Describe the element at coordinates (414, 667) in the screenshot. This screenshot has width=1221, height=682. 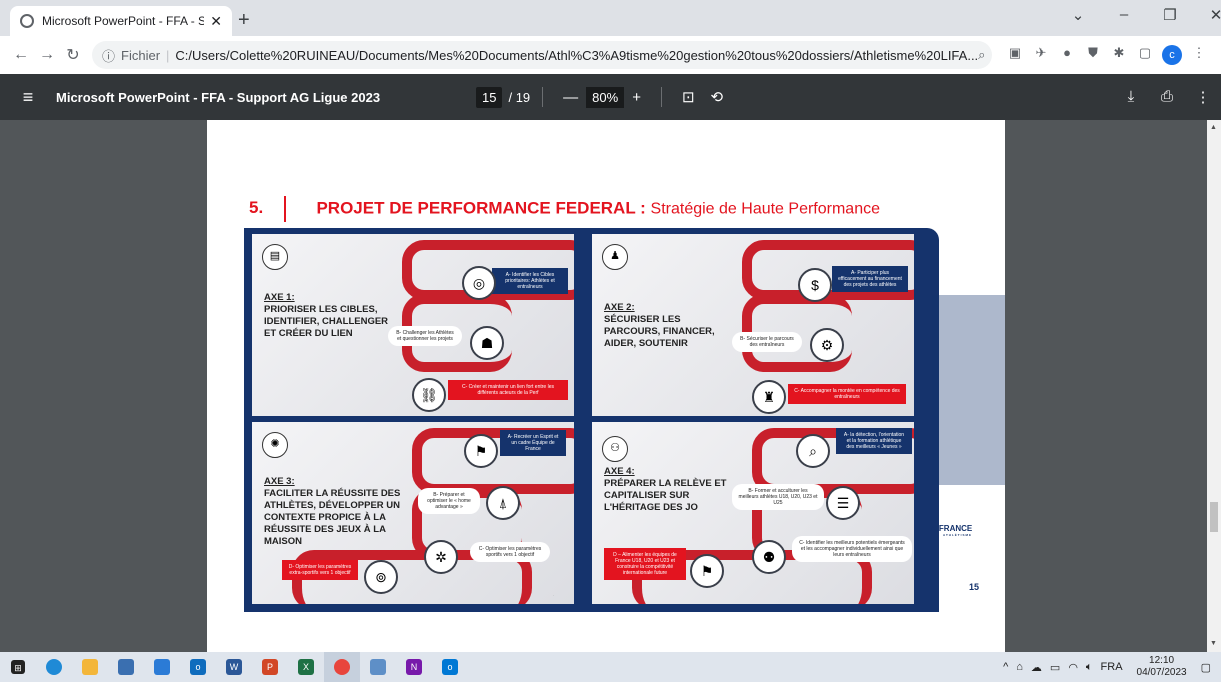
I see `onenote-icon: N` at that location.